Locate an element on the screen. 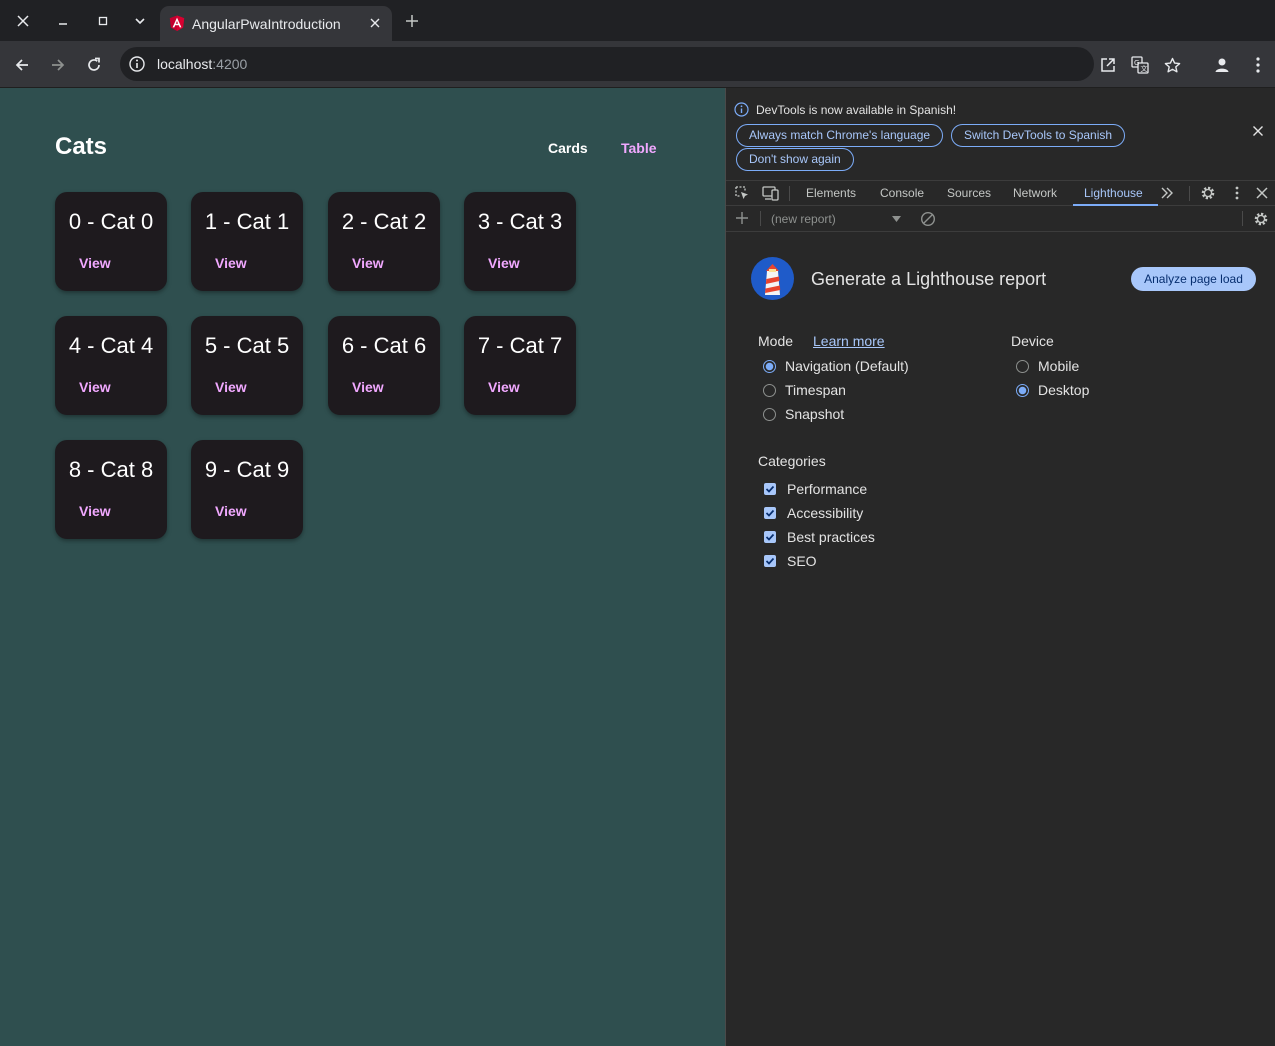 The image size is (1275, 1046). analyze-page-load-button: Analyze page load is located at coordinates (1193, 279).